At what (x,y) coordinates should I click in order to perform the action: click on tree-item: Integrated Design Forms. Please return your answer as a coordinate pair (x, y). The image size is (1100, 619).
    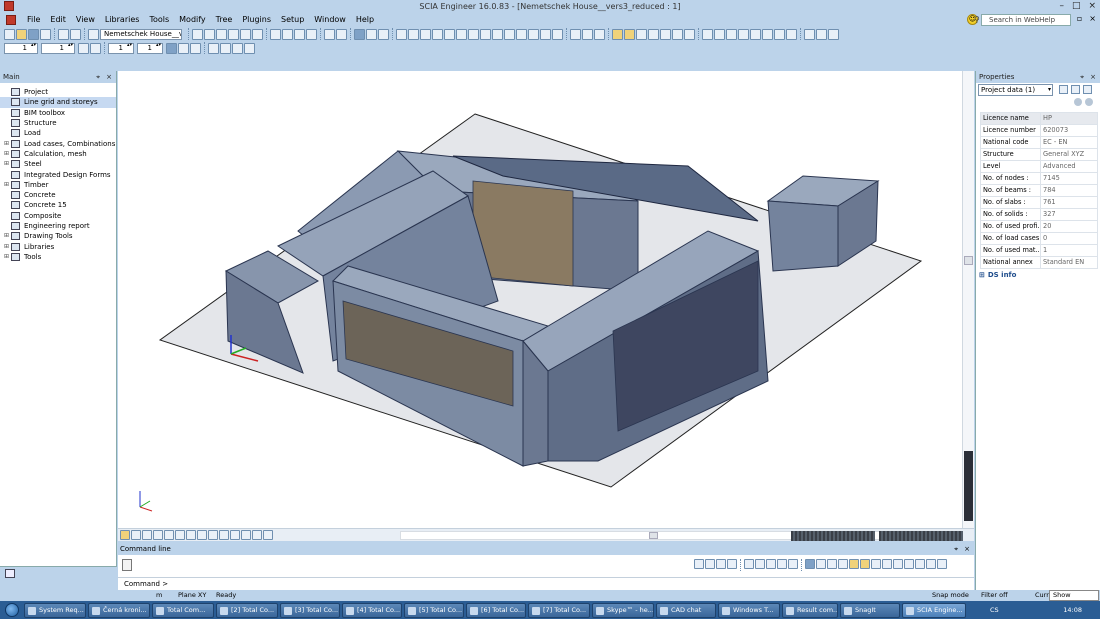
    Looking at the image, I should click on (58, 174).